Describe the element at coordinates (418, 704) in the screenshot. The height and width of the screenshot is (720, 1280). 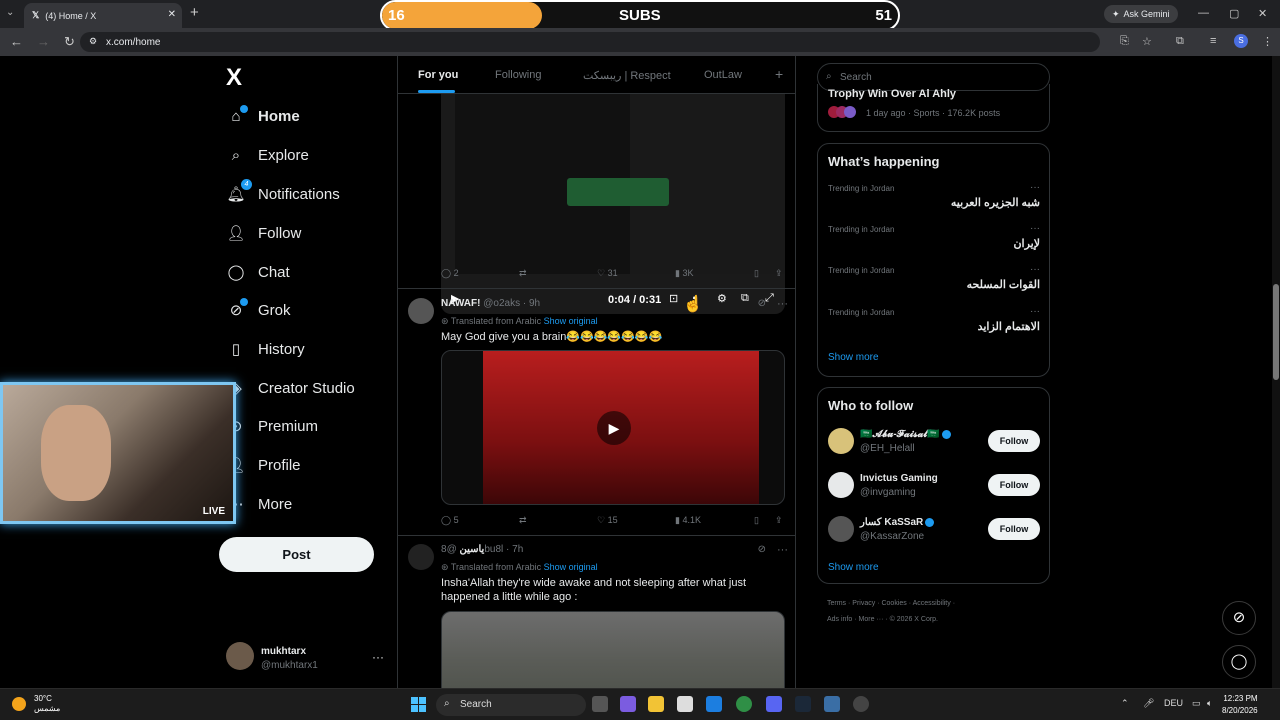
I see `start-icon` at that location.